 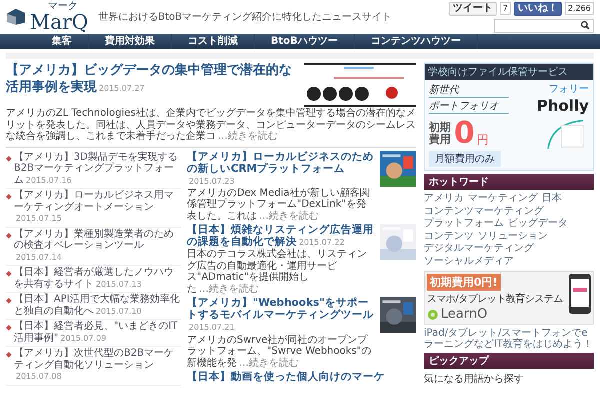 I want to click on site-tagline: 世界におけるBtoBマーケティング紹介に特化したニュースサイト, so click(x=246, y=17).